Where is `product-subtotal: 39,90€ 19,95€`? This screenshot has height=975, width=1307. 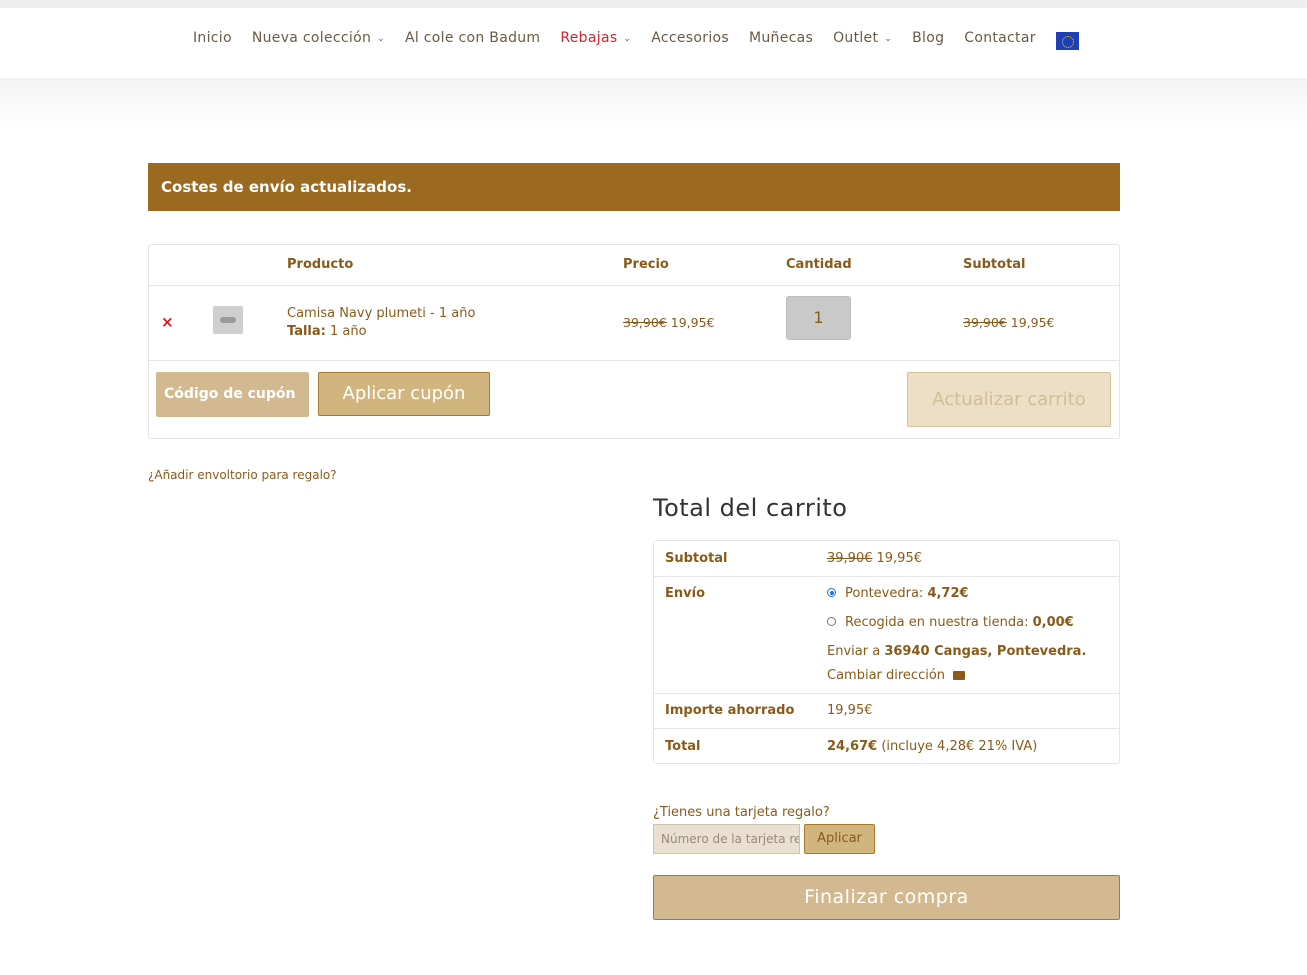
product-subtotal: 39,90€ 19,95€ is located at coordinates (1009, 322).